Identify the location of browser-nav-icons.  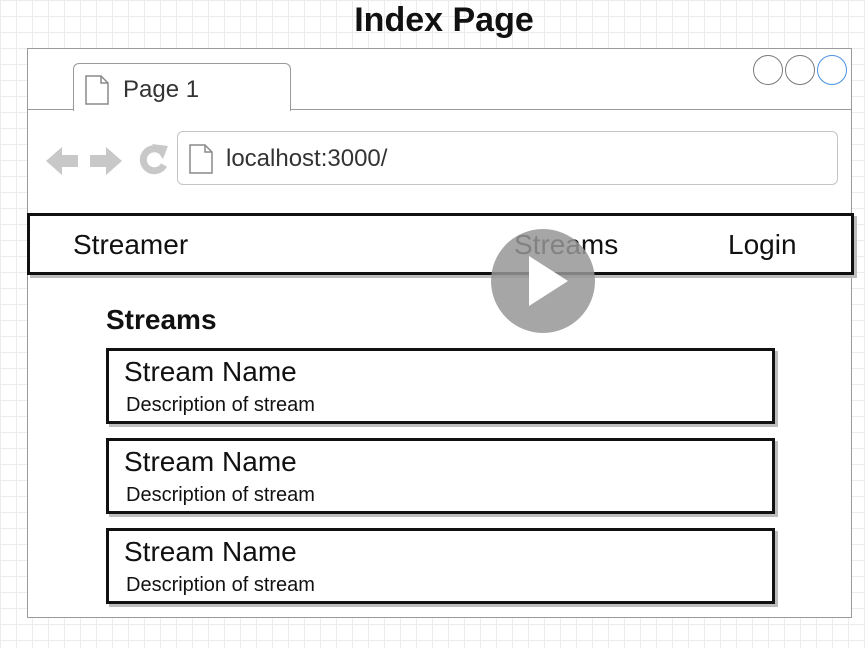
(109, 163).